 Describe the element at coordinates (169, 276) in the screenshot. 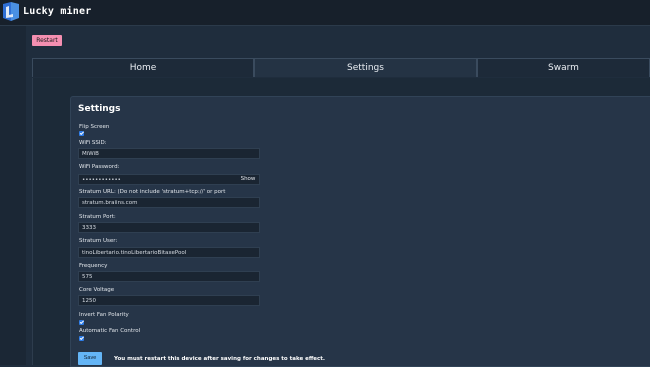

I see `frequency-input: 575` at that location.